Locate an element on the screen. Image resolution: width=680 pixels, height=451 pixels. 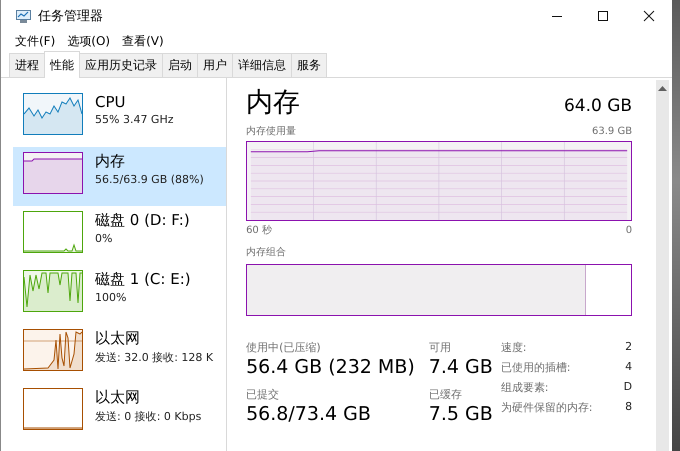
sidebar-item: 以太网 发送: 0 接收: 0 Kbps is located at coordinates (119, 412).